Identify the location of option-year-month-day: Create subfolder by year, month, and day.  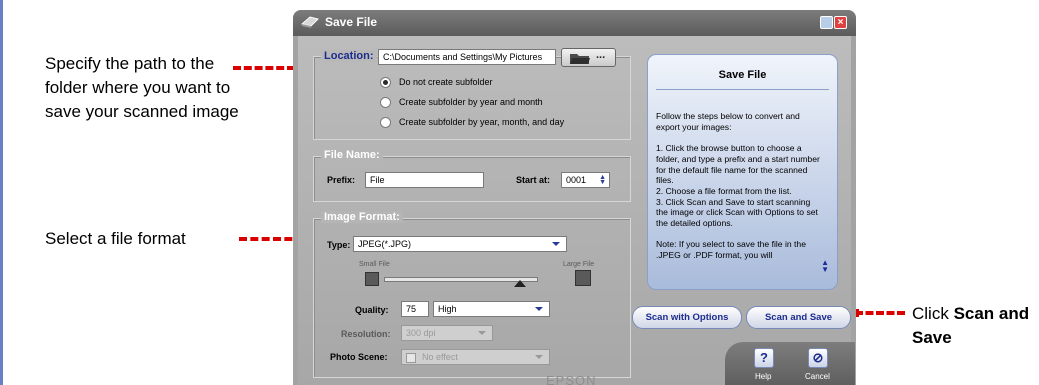
(482, 122).